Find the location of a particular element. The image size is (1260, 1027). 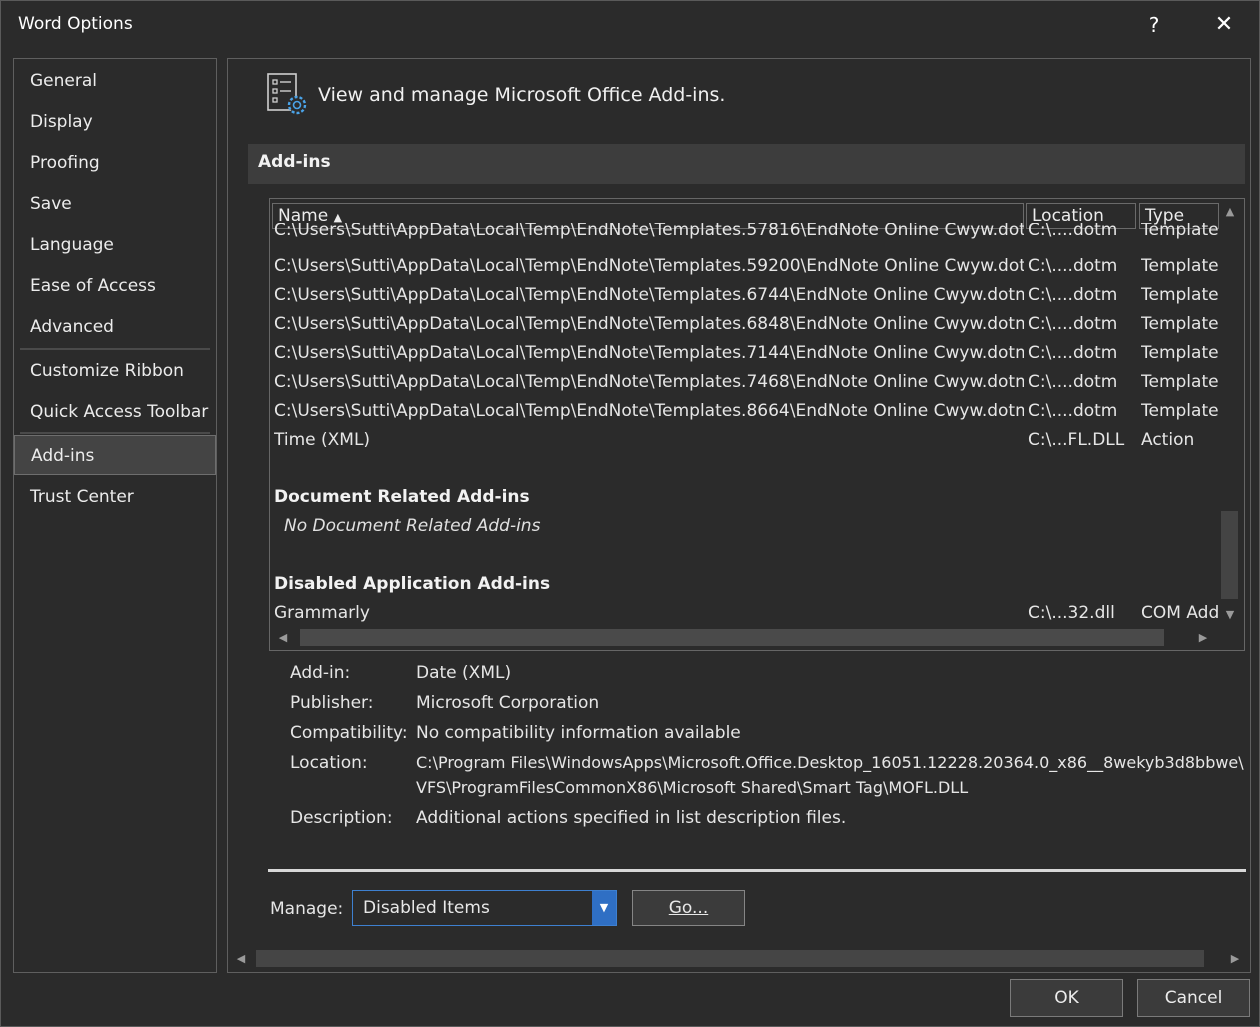

detail-label-publisher: Publisher: is located at coordinates (332, 703).